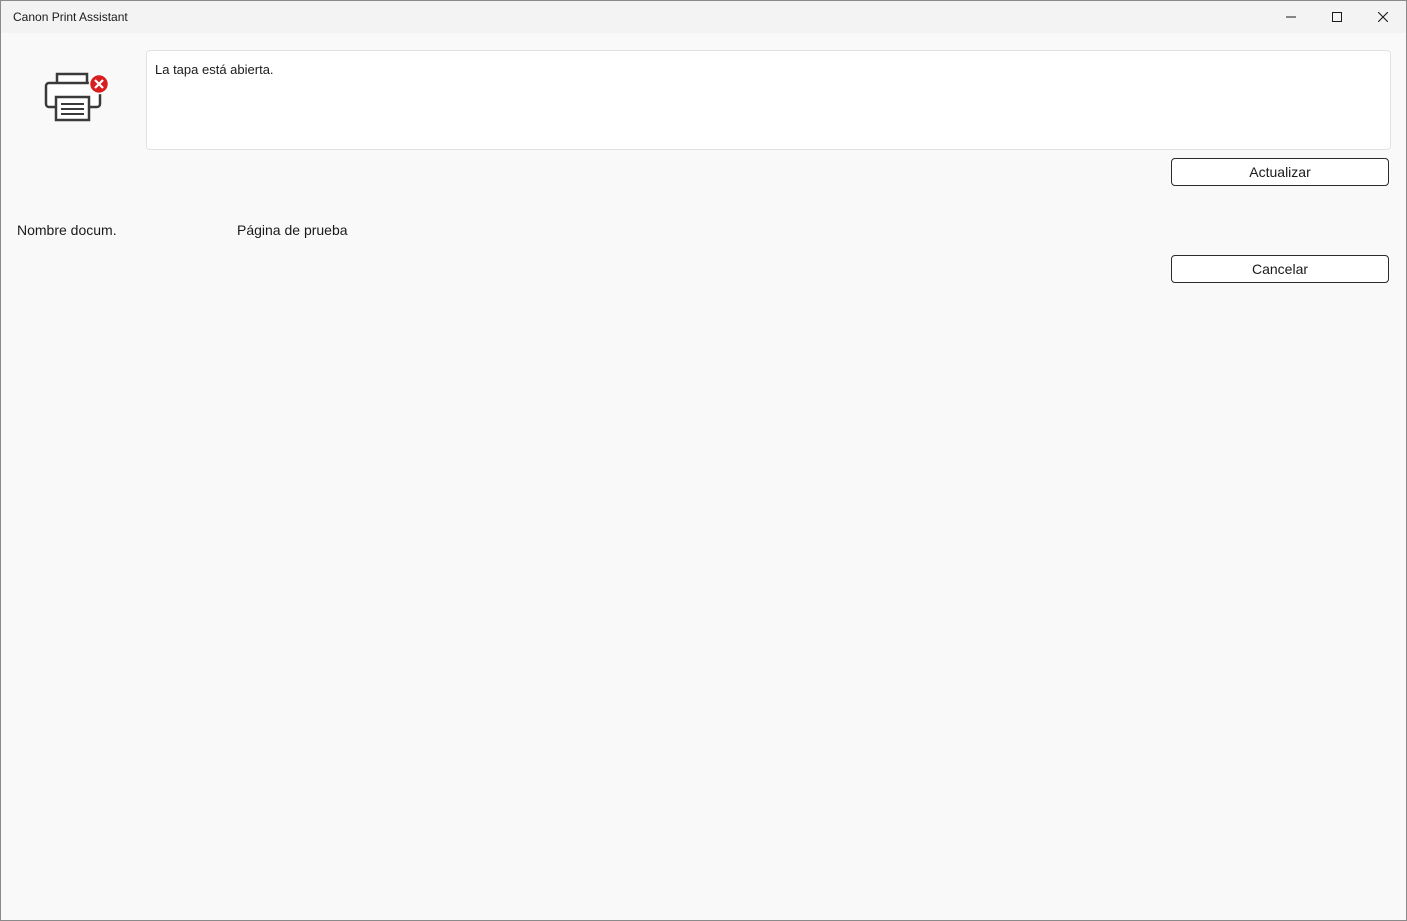 The image size is (1407, 921). I want to click on minimize-icon, so click(1291, 17).